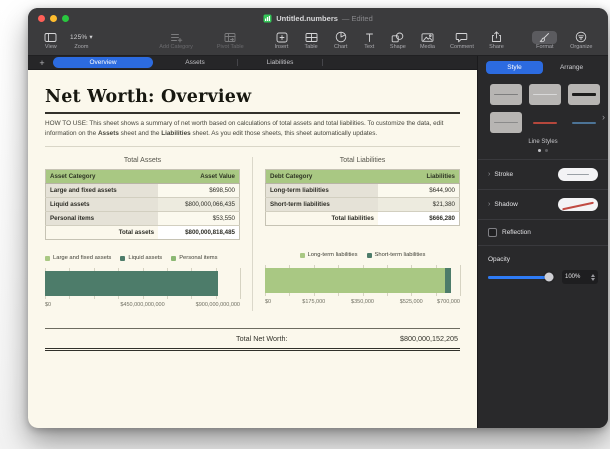  I want to click on opacity-slider, so click(521, 277).